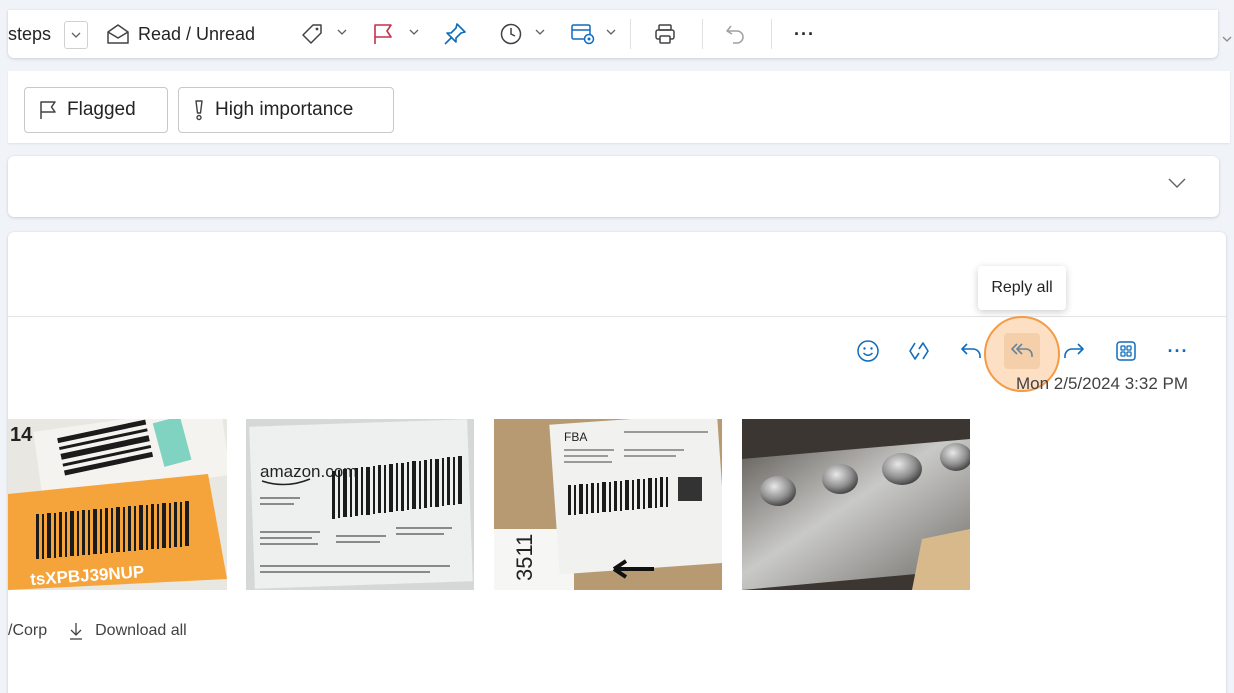  I want to click on clock-icon, so click(511, 34).